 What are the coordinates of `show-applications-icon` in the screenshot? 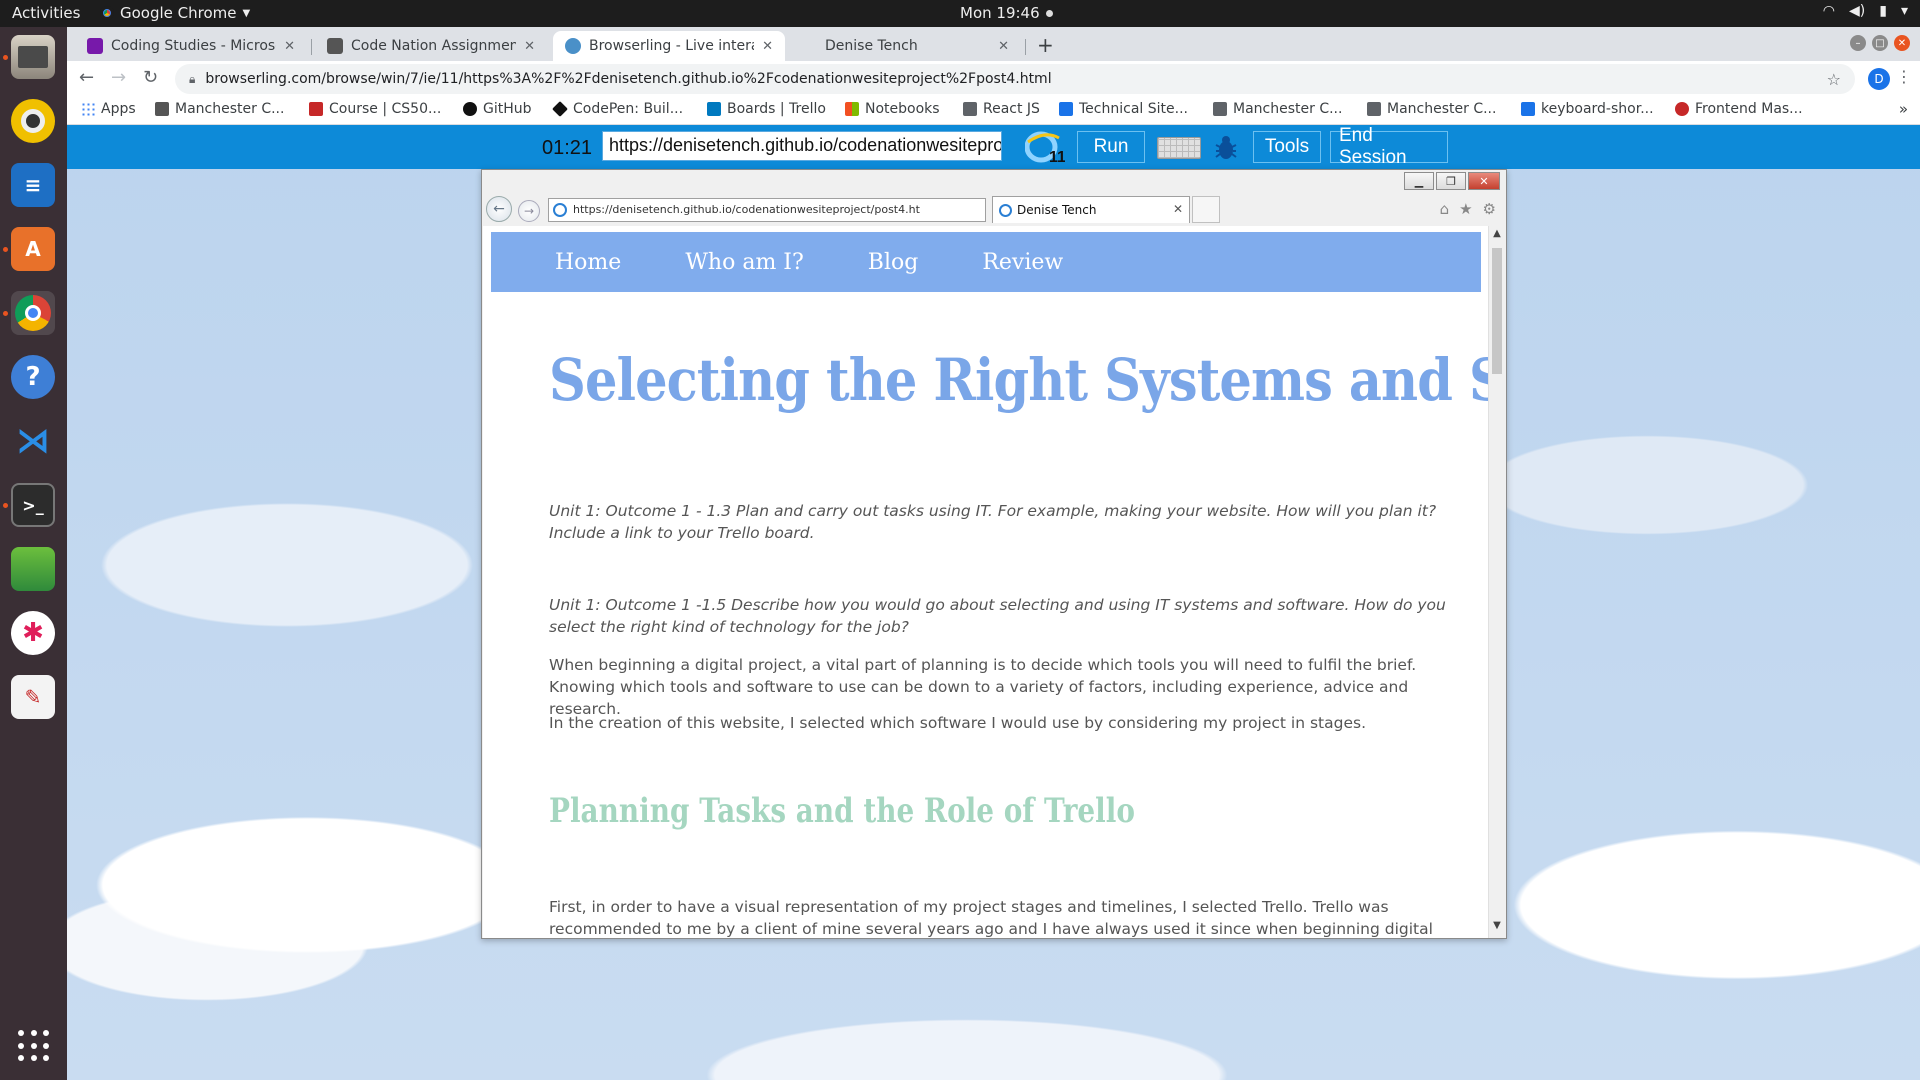 It's located at (34, 1046).